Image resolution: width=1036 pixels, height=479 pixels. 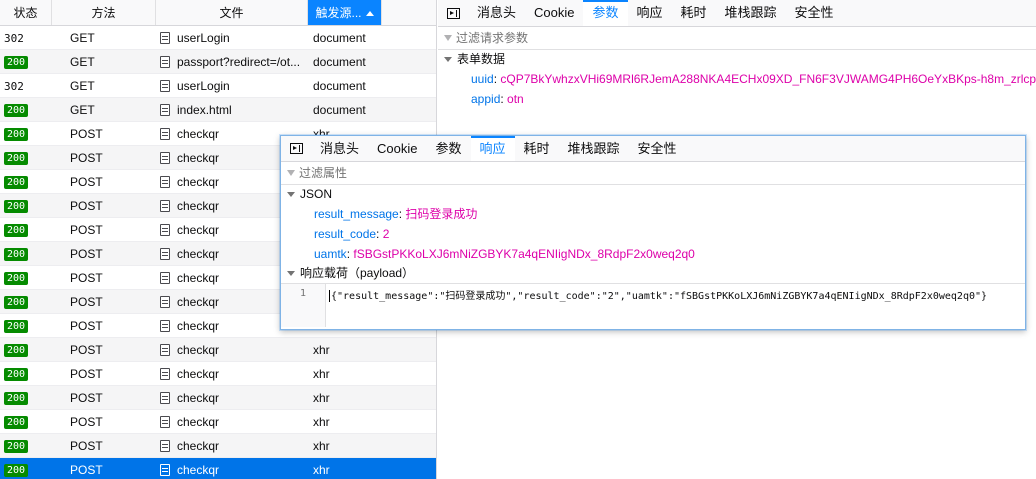 What do you see at coordinates (369, 14) in the screenshot?
I see `sort-ascending-icon` at bounding box center [369, 14].